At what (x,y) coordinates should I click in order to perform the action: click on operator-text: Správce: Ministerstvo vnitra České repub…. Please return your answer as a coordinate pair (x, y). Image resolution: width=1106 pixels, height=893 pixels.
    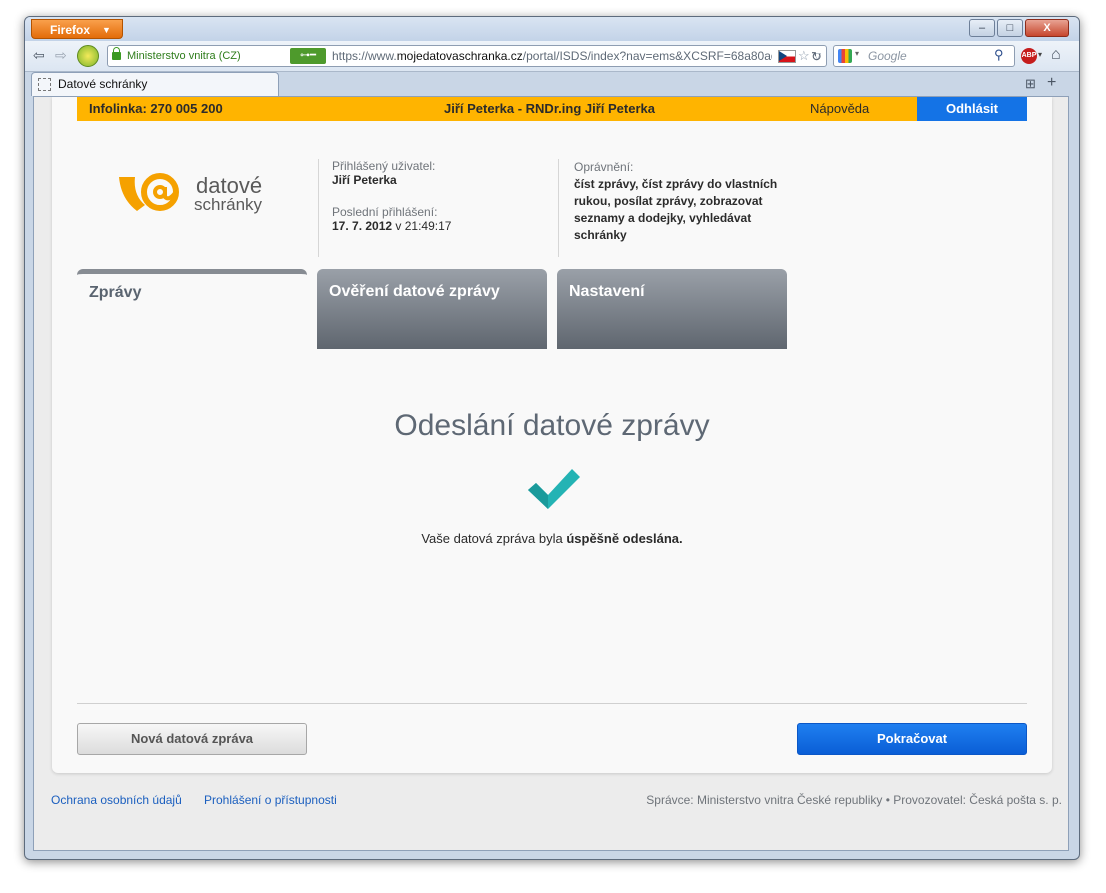
    Looking at the image, I should click on (854, 800).